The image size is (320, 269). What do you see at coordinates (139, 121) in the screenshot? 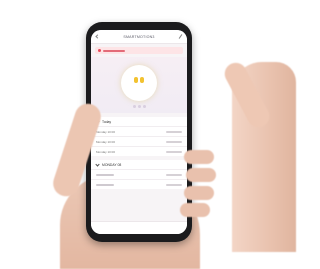
I see `section-header-today: Today` at bounding box center [139, 121].